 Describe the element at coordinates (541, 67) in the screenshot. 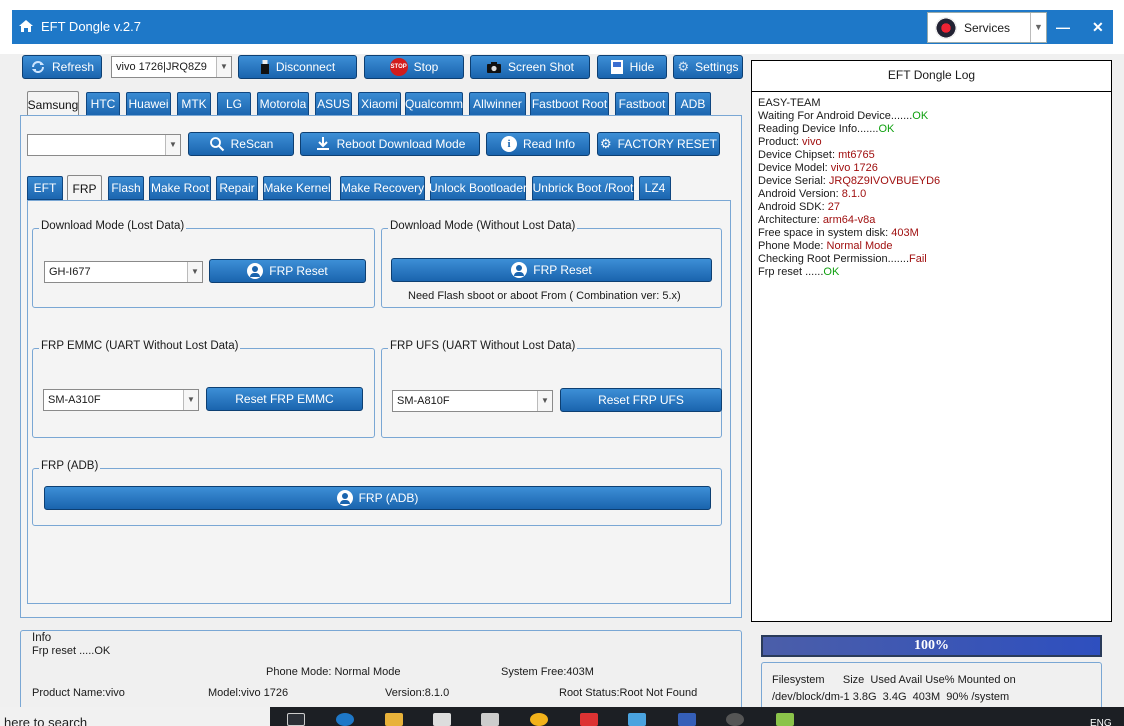

I see `screenshot-label: Screen Shot` at that location.